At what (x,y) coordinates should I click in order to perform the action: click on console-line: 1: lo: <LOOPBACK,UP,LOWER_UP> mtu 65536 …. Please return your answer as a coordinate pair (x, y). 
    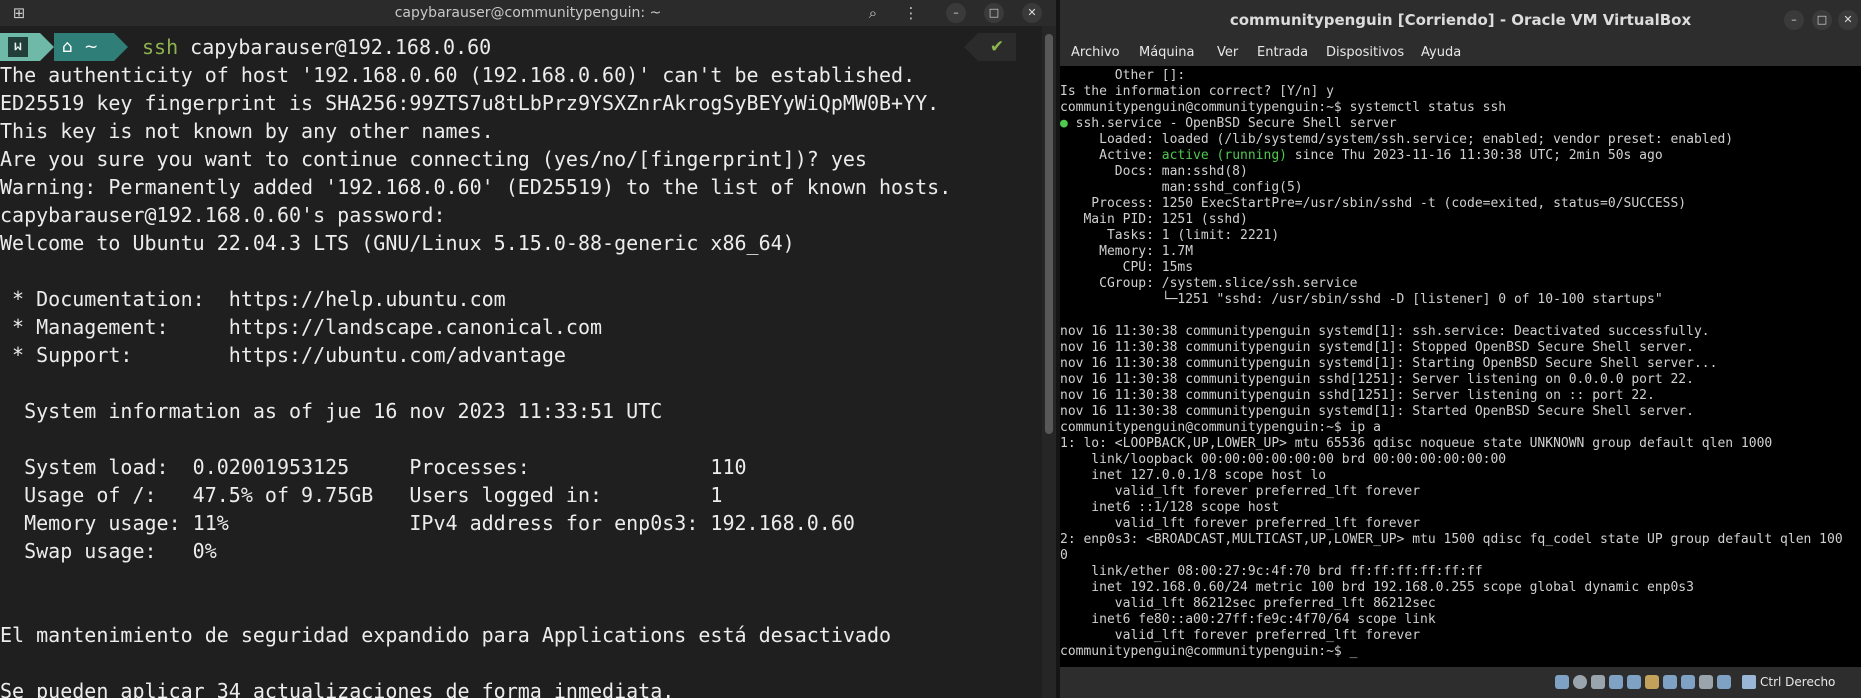
    Looking at the image, I should click on (1416, 443).